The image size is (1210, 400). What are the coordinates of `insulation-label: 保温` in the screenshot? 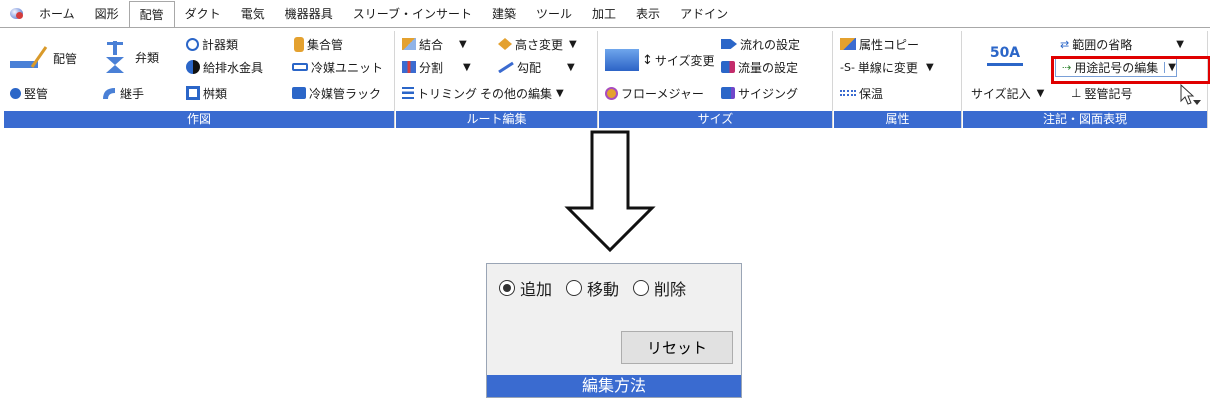 It's located at (871, 93).